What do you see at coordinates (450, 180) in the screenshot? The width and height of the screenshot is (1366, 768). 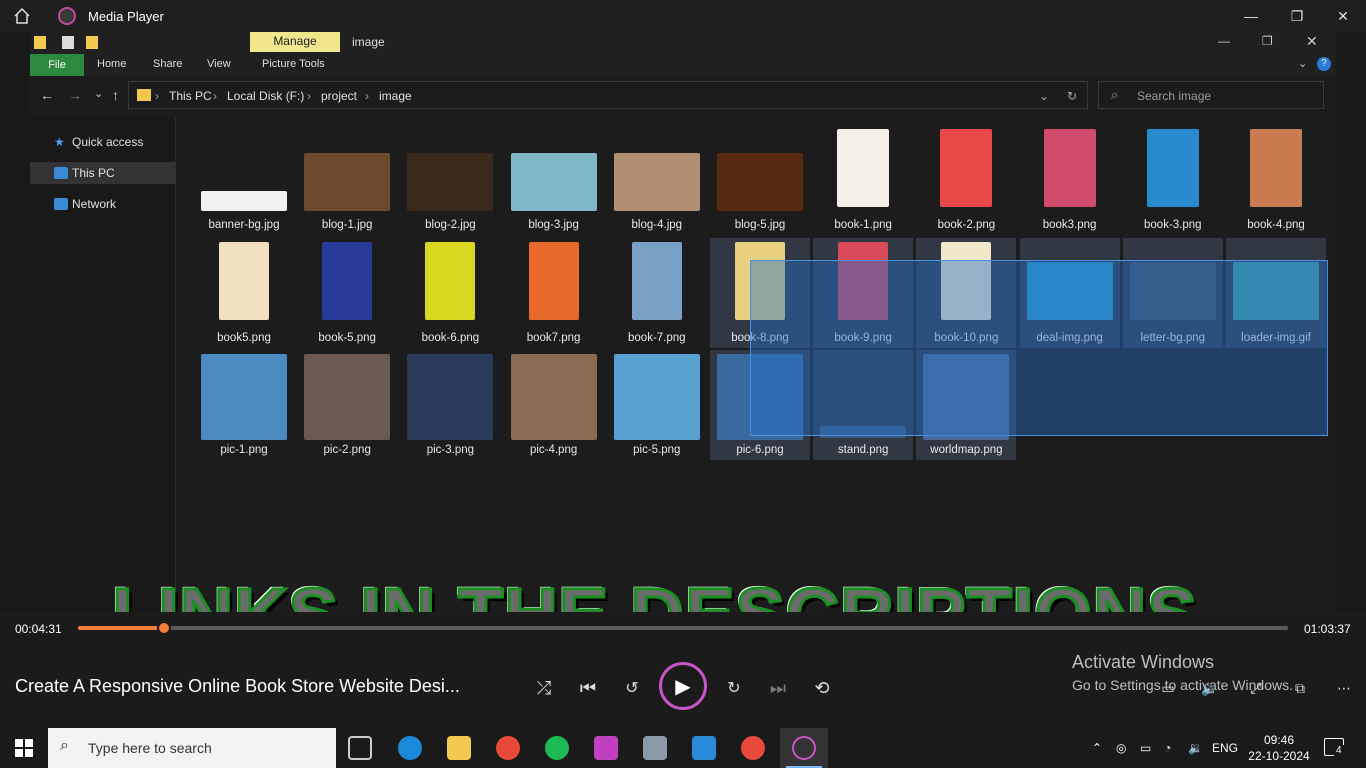 I see `file-item: blog-2.jpg` at bounding box center [450, 180].